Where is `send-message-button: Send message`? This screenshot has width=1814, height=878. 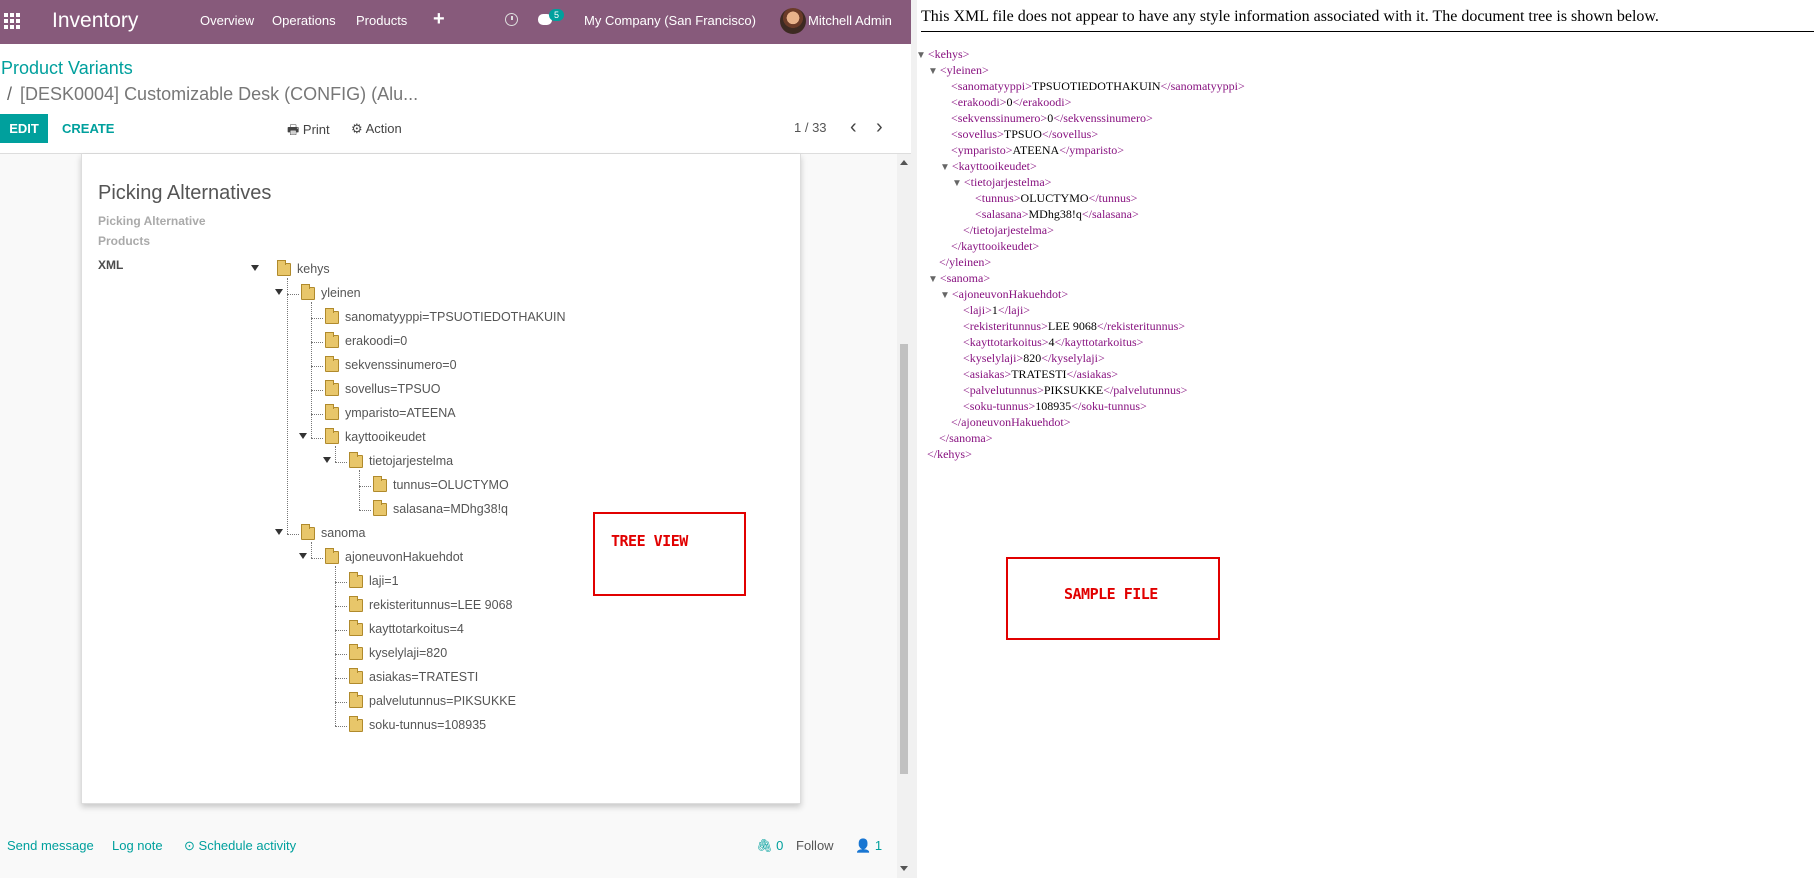
send-message-button: Send message is located at coordinates (50, 845).